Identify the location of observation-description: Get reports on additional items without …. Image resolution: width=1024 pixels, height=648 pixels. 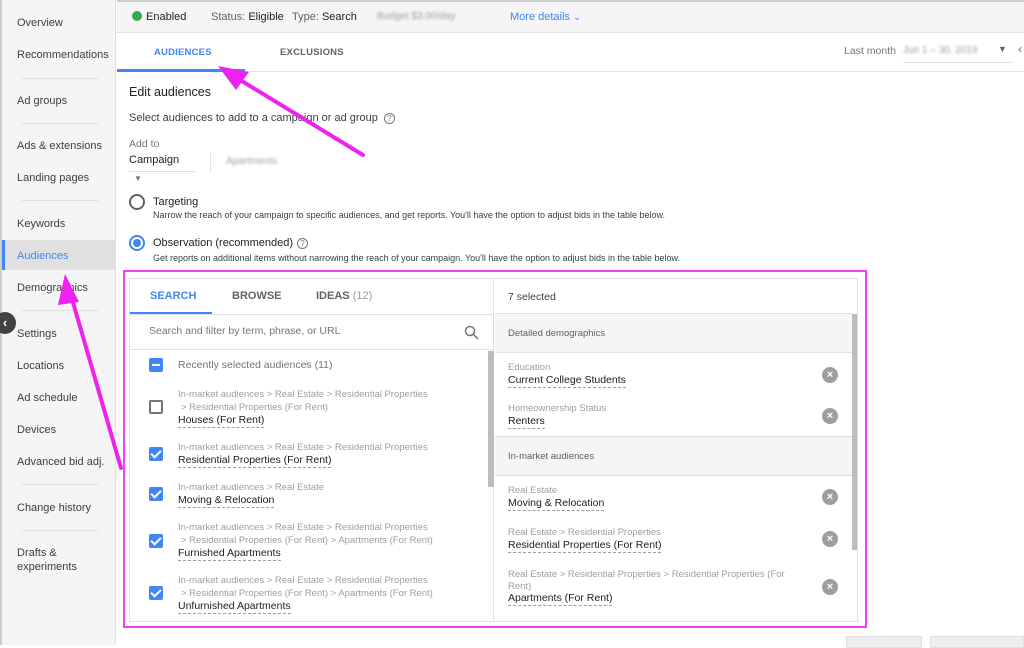
(417, 258).